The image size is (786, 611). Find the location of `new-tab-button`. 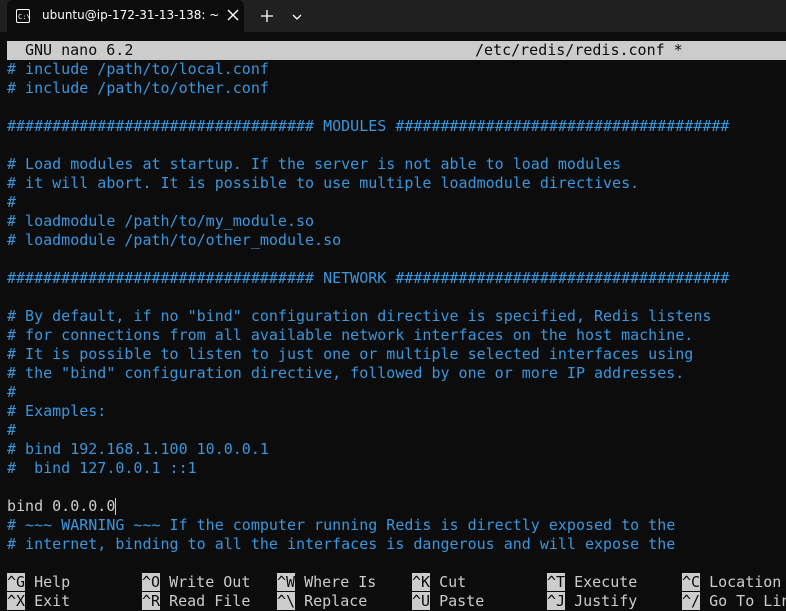

new-tab-button is located at coordinates (267, 16).